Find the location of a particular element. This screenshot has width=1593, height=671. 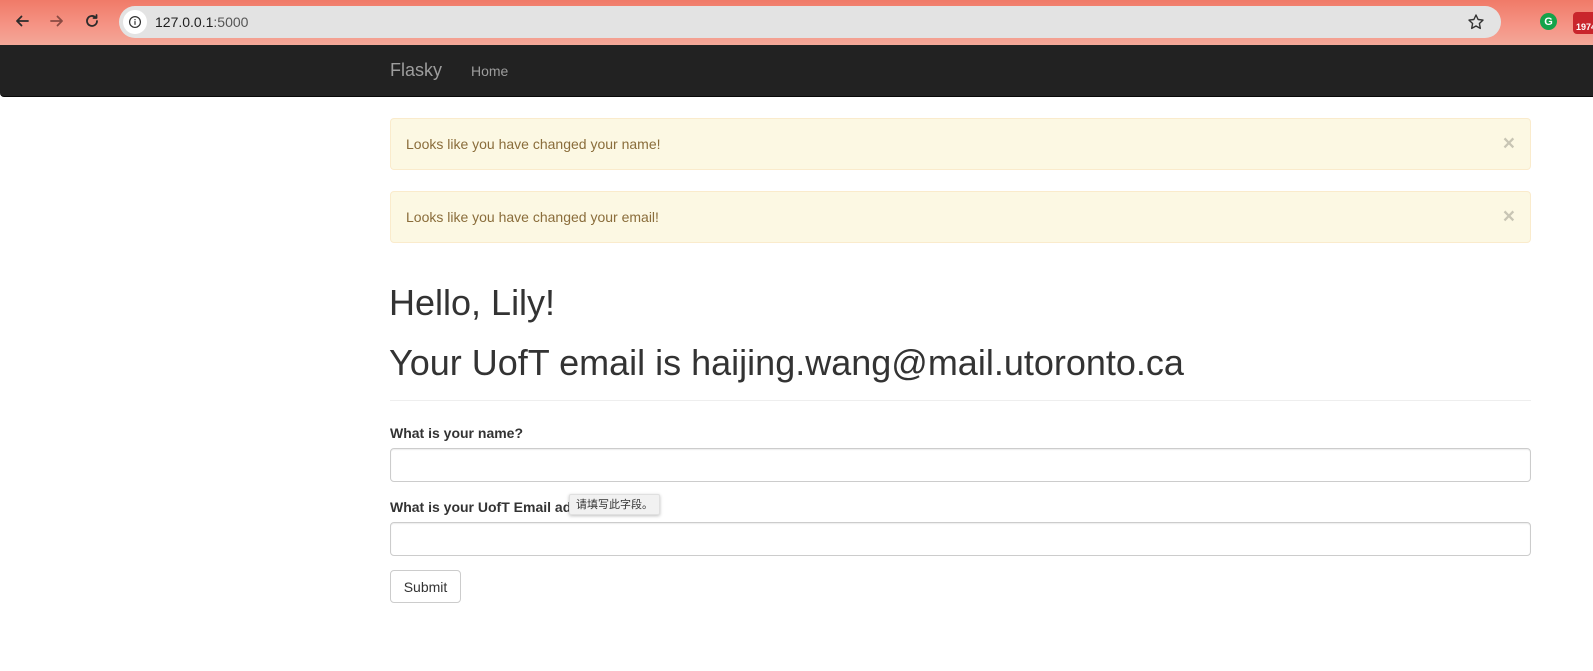

reload-icon is located at coordinates (92, 20).